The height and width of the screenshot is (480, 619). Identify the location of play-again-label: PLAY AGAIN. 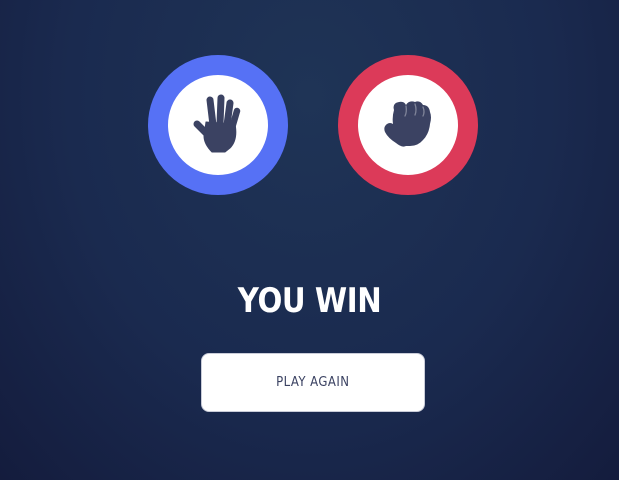
(313, 382).